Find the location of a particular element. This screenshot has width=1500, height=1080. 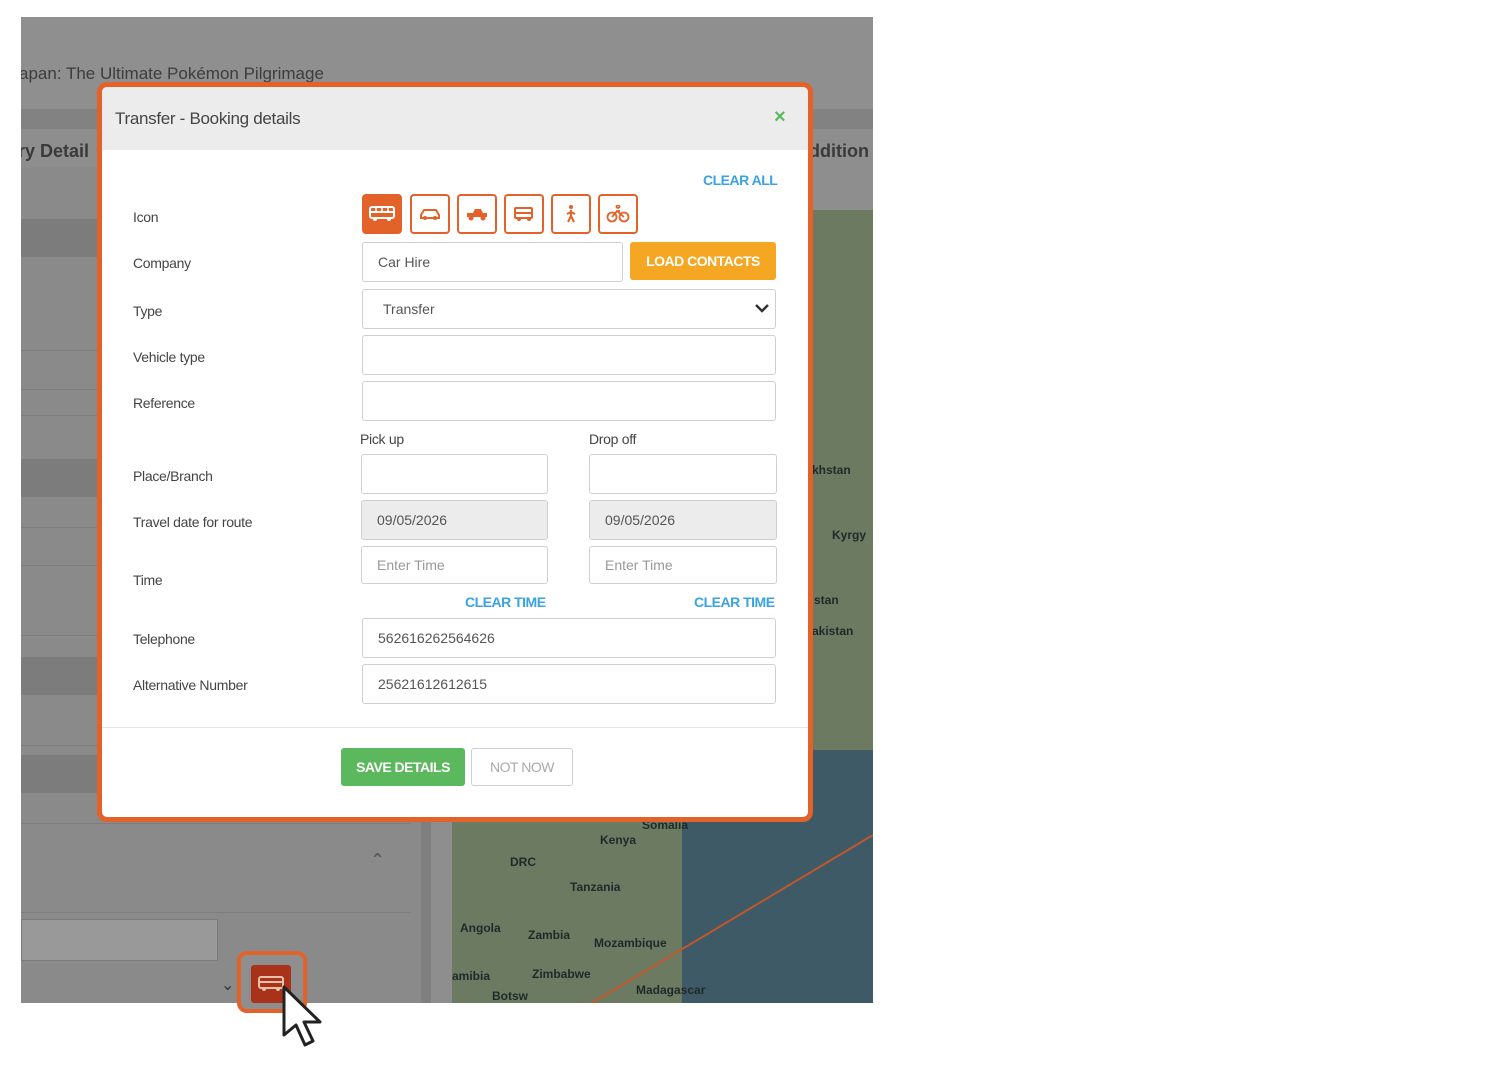

type-select: Transfer is located at coordinates (569, 309).